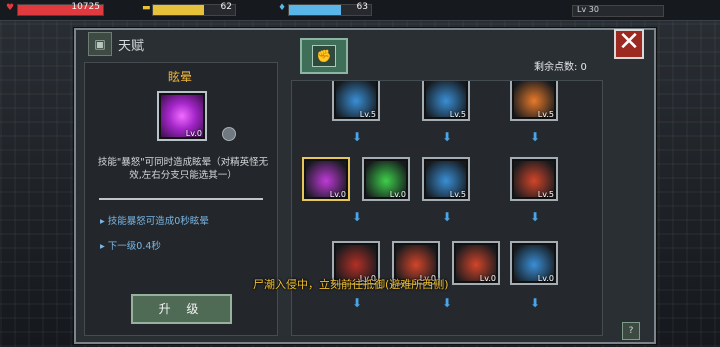 This screenshot has width=720, height=347. What do you see at coordinates (10, 8) in the screenshot?
I see `heart-icon: ♥` at bounding box center [10, 8].